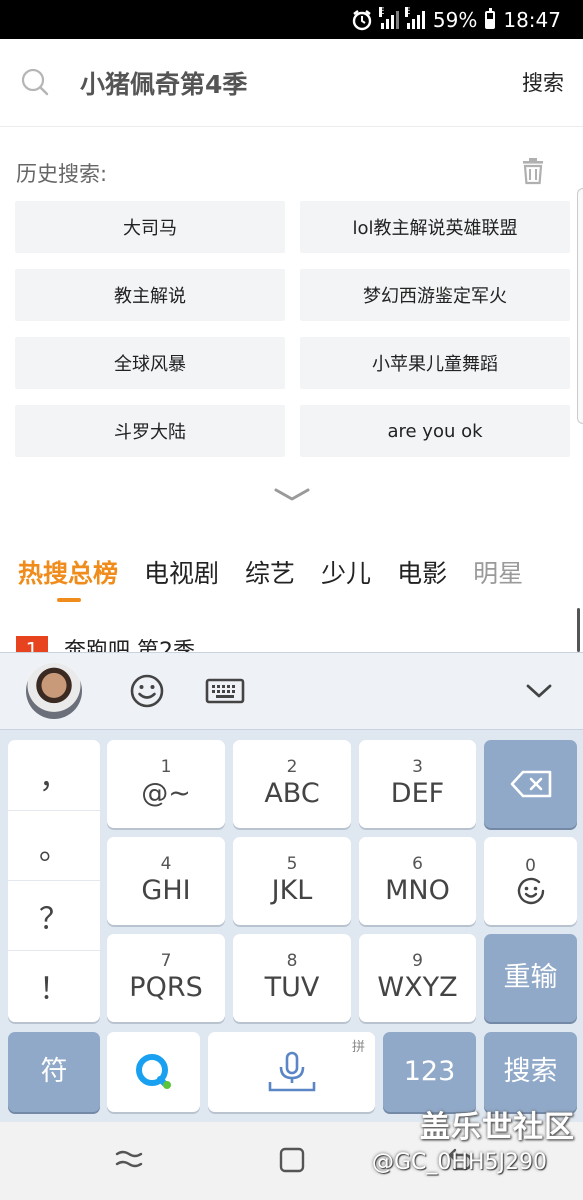 The height and width of the screenshot is (1200, 583). Describe the element at coordinates (150, 363) in the screenshot. I see `history-chip: 全球风暴` at that location.